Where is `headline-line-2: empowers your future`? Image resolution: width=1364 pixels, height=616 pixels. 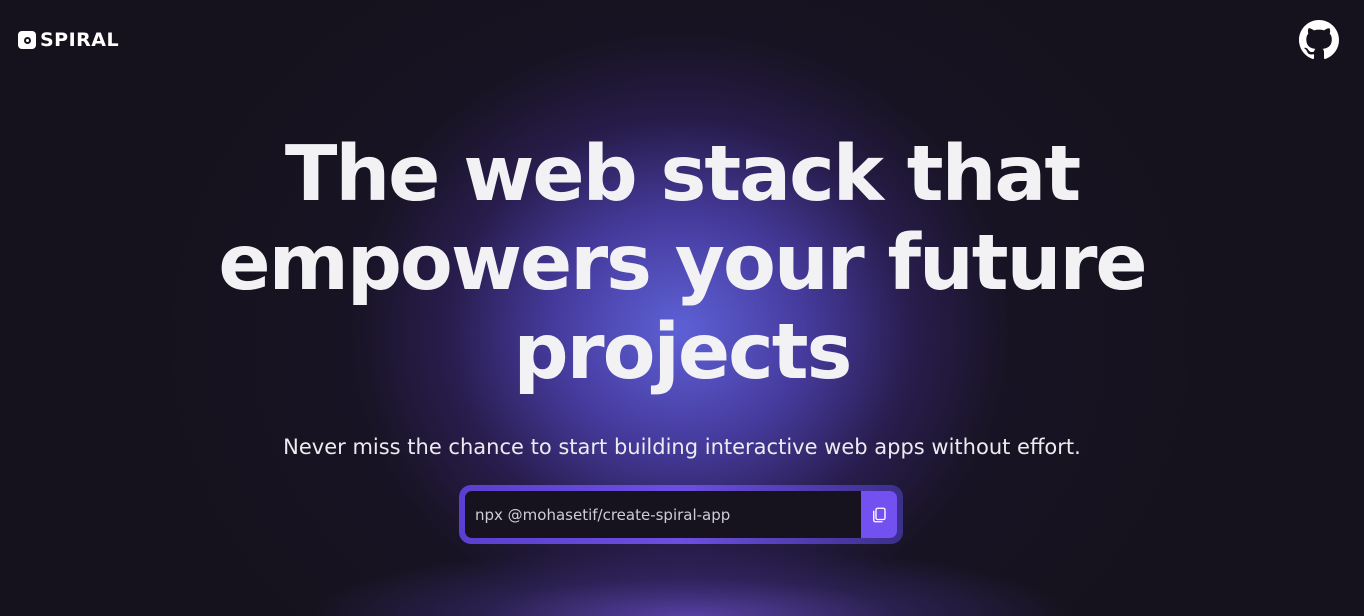 headline-line-2: empowers your future is located at coordinates (682, 263).